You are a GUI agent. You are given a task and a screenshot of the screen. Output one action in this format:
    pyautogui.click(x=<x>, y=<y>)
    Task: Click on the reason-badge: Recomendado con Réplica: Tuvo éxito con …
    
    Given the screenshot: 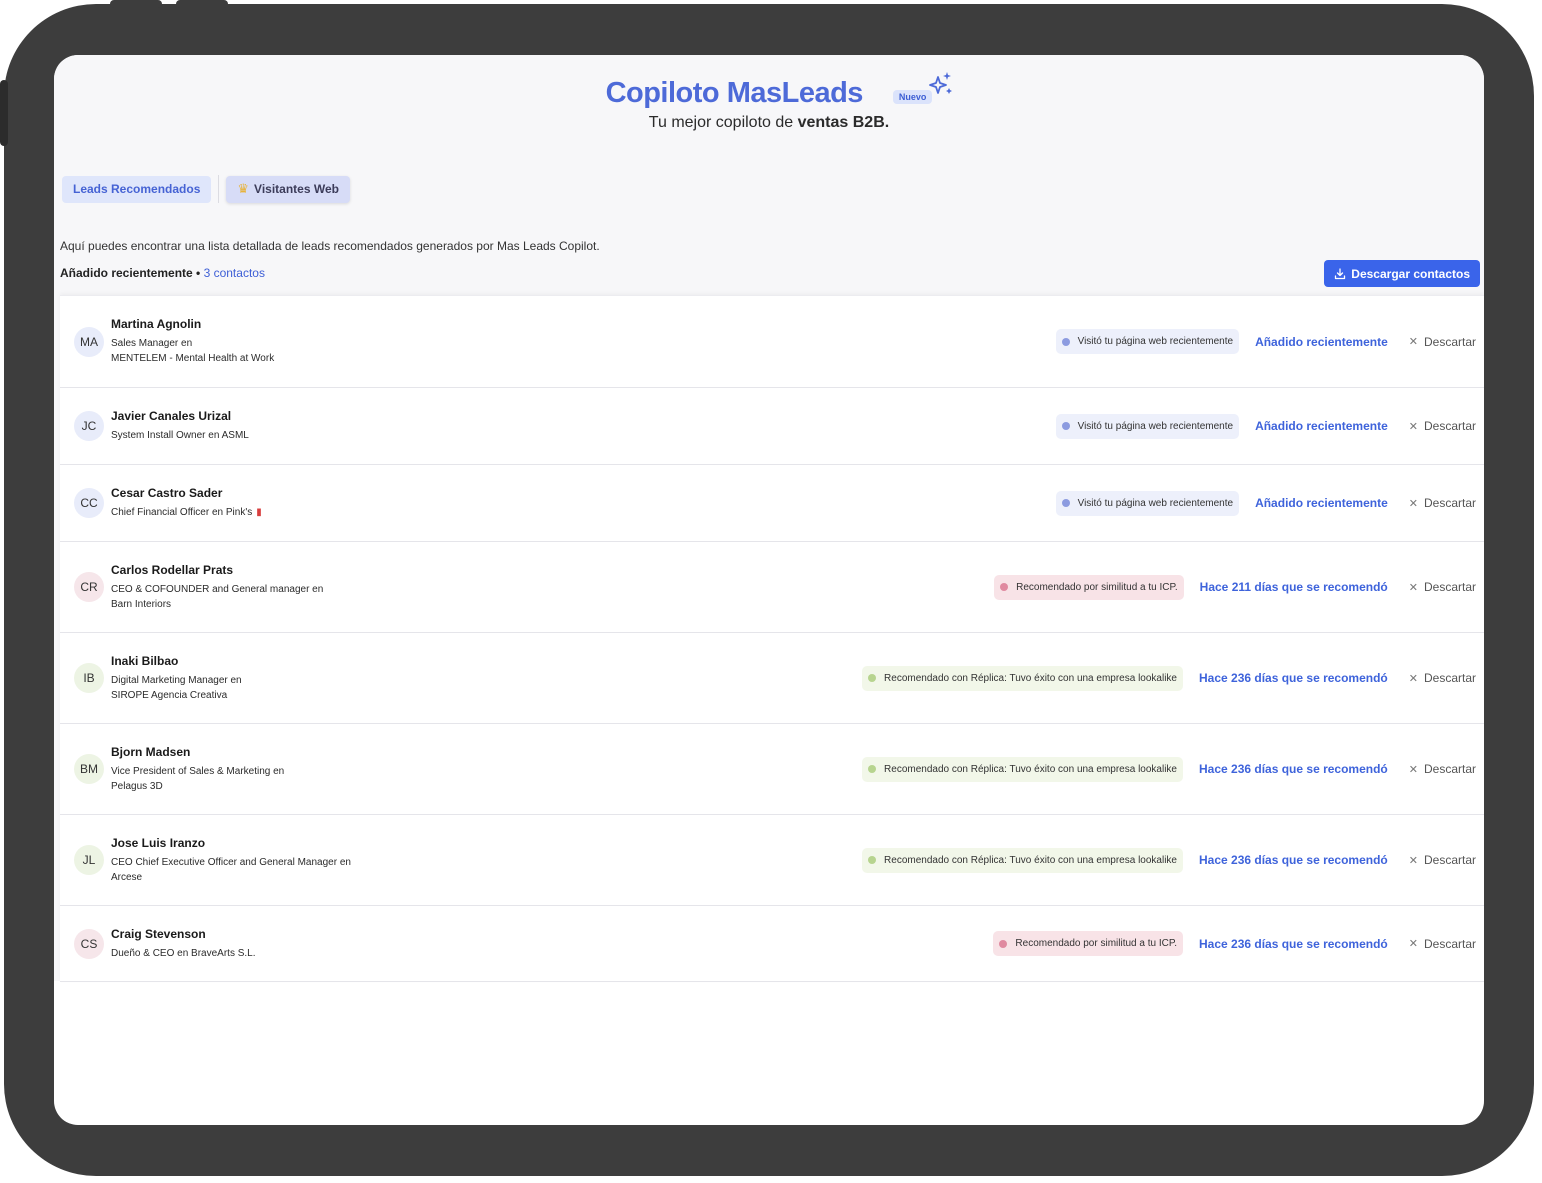 What is the action you would take?
    pyautogui.click(x=1022, y=769)
    